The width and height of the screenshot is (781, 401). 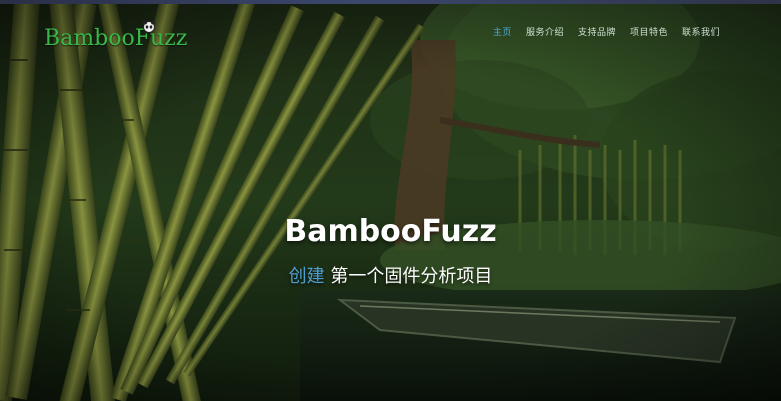 I want to click on hero-title: BambooFuzz, so click(x=390, y=231).